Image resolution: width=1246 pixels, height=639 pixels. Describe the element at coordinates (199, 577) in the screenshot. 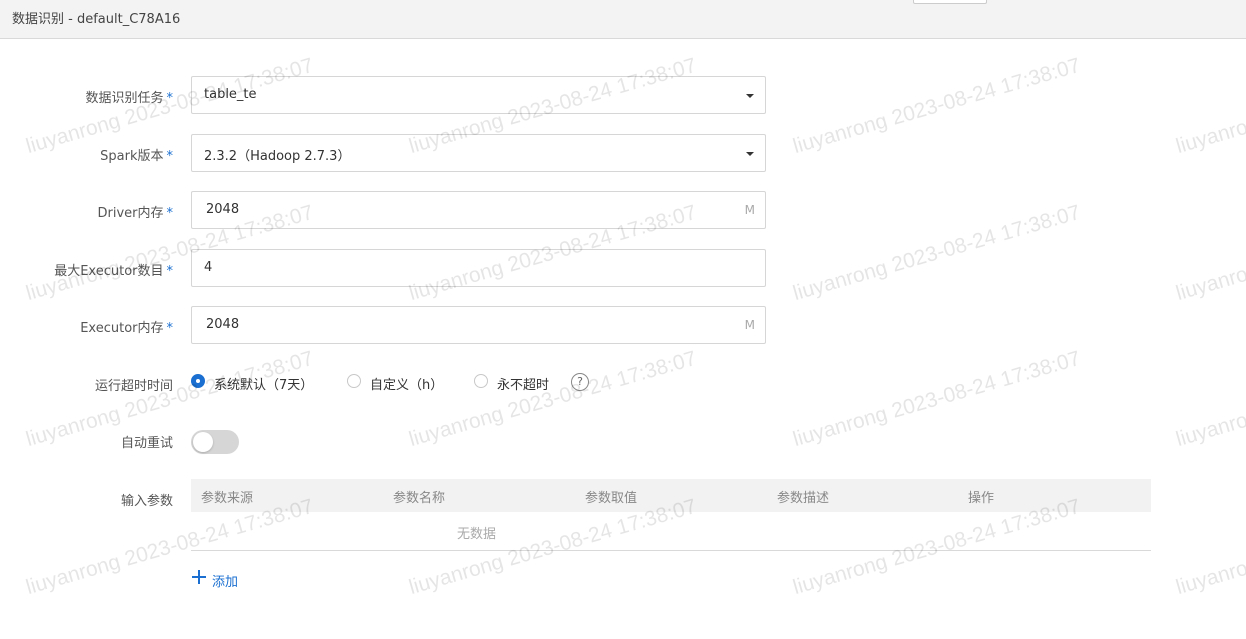

I see `plus-icon` at that location.